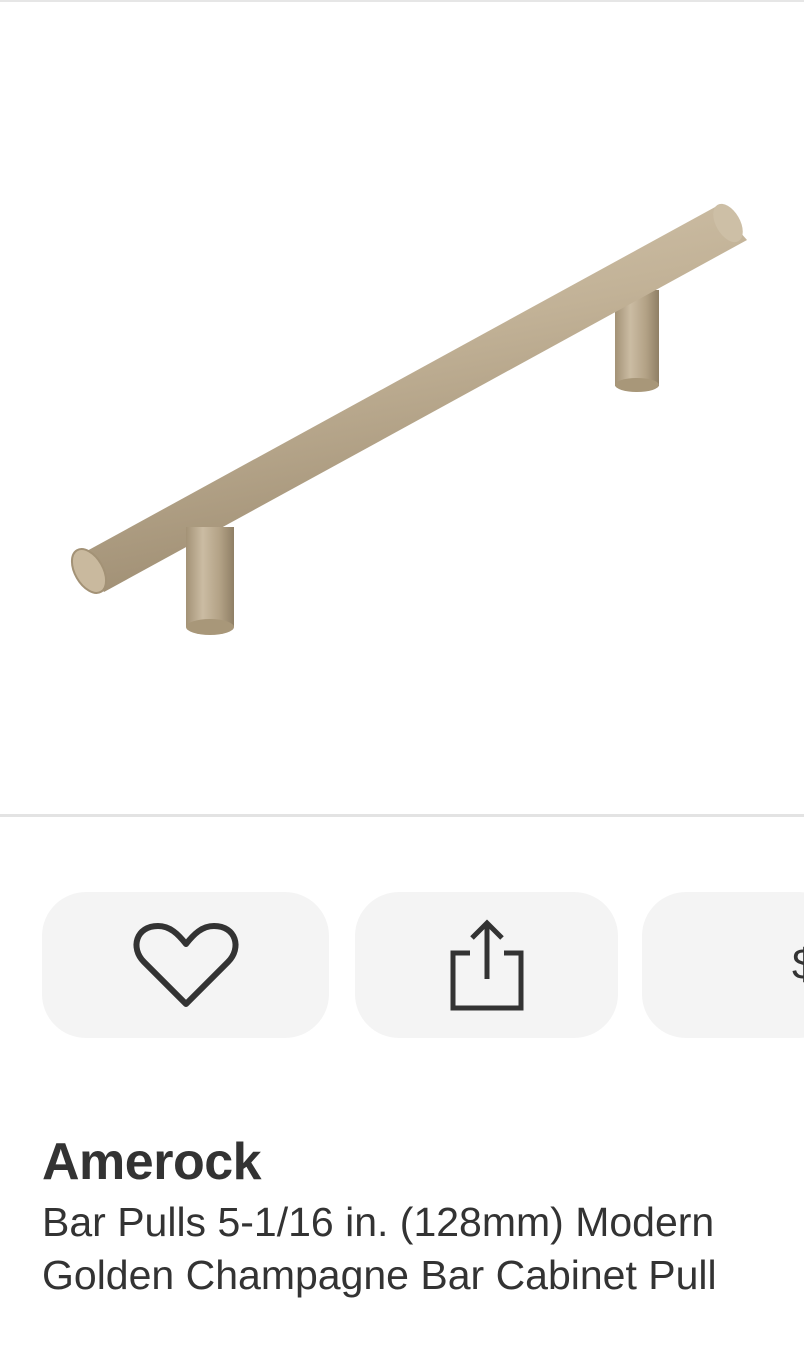 The image size is (804, 1362). What do you see at coordinates (723, 965) in the screenshot?
I see `more-button: $` at bounding box center [723, 965].